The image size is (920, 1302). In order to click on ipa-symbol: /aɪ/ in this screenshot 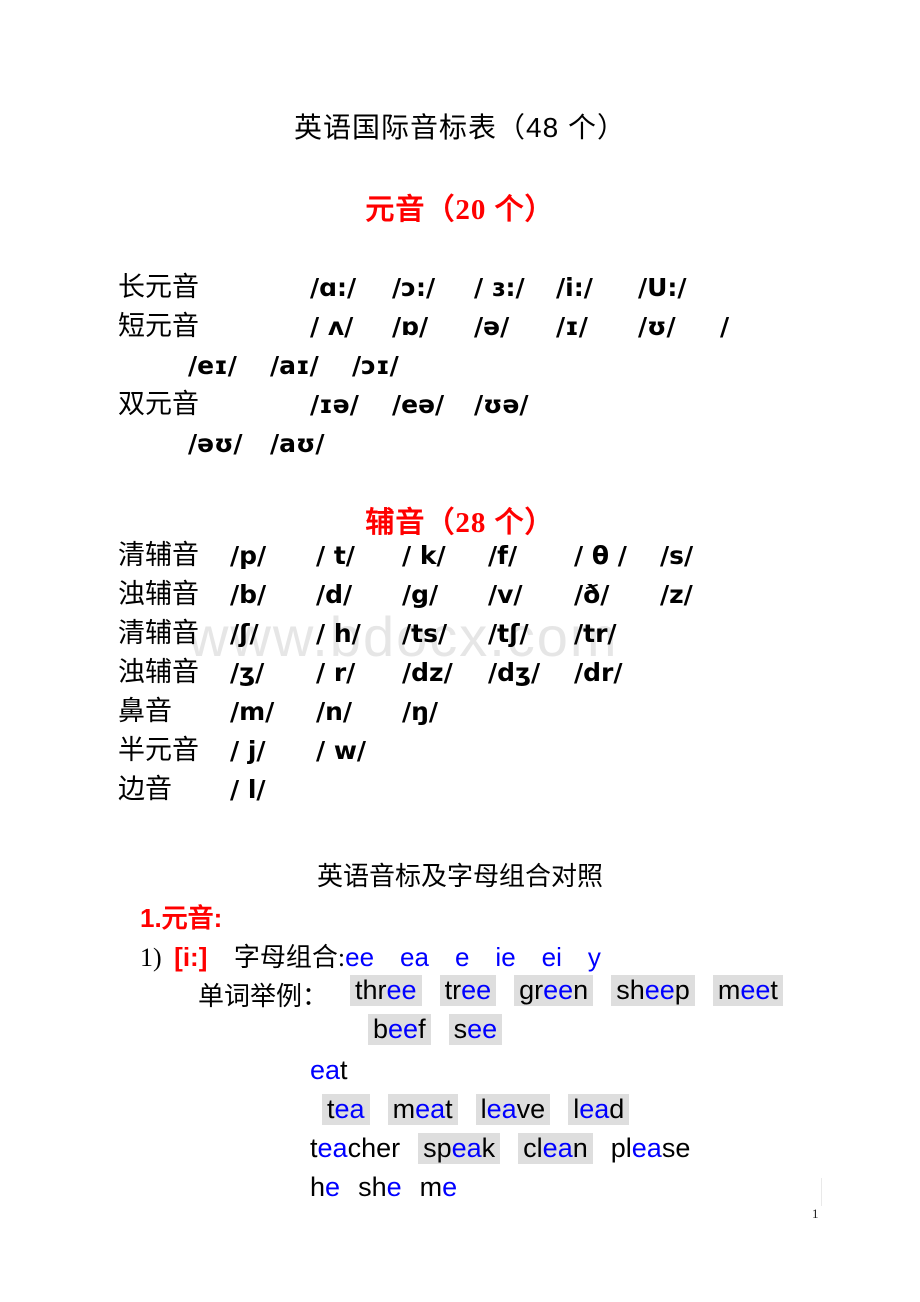, I will do `click(294, 365)`.